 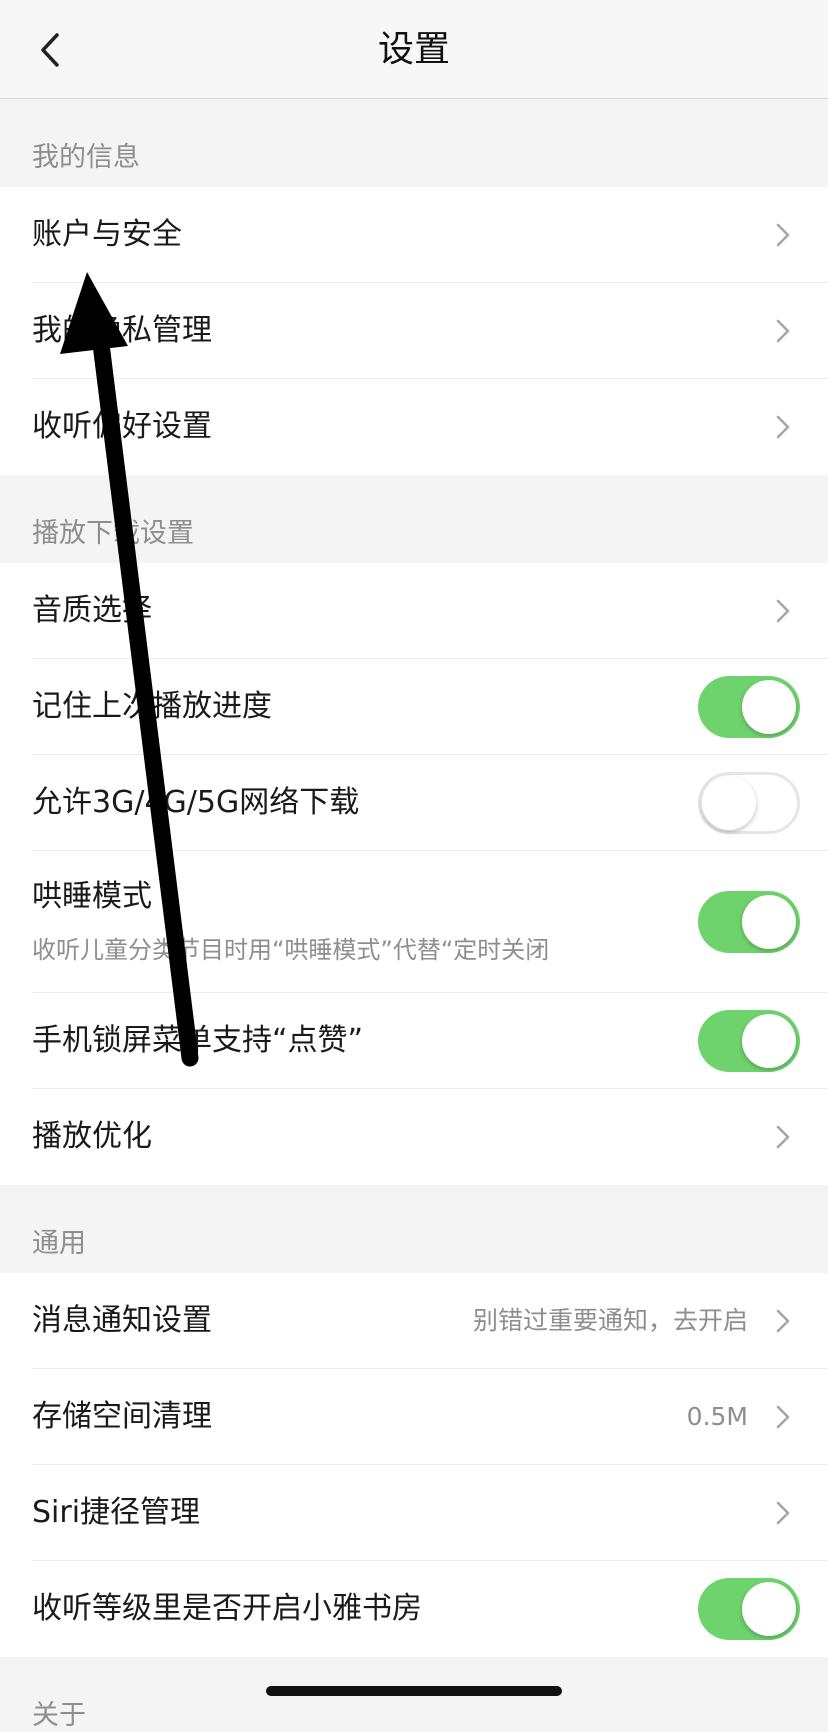 I want to click on row-siri-shortcuts: Siri捷径管理, so click(x=414, y=1513).